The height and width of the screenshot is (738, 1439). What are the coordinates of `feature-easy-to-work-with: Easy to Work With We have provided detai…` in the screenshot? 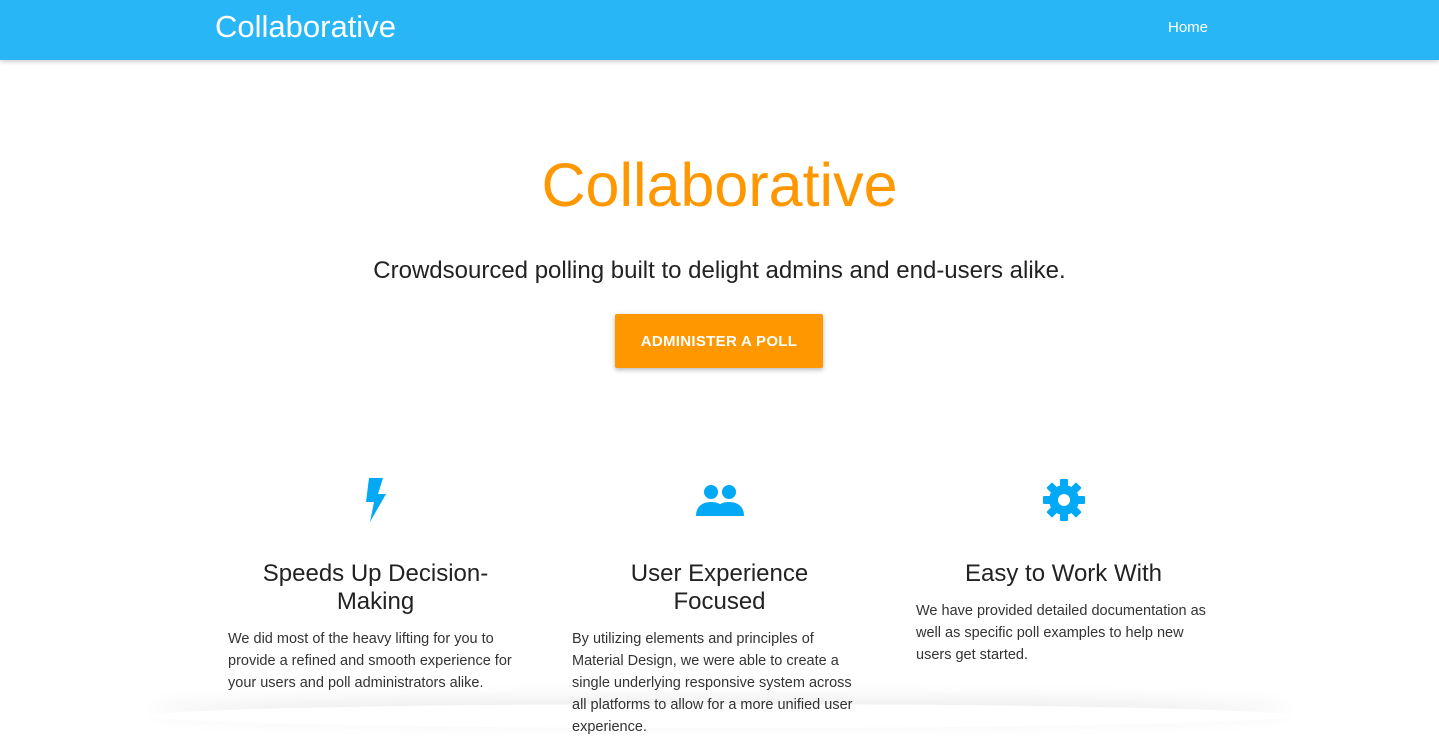 It's located at (1063, 568).